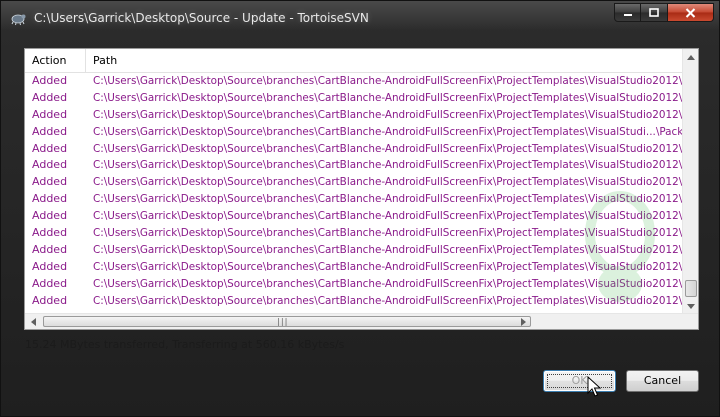  I want to click on arrow-right-icon, so click(523, 322).